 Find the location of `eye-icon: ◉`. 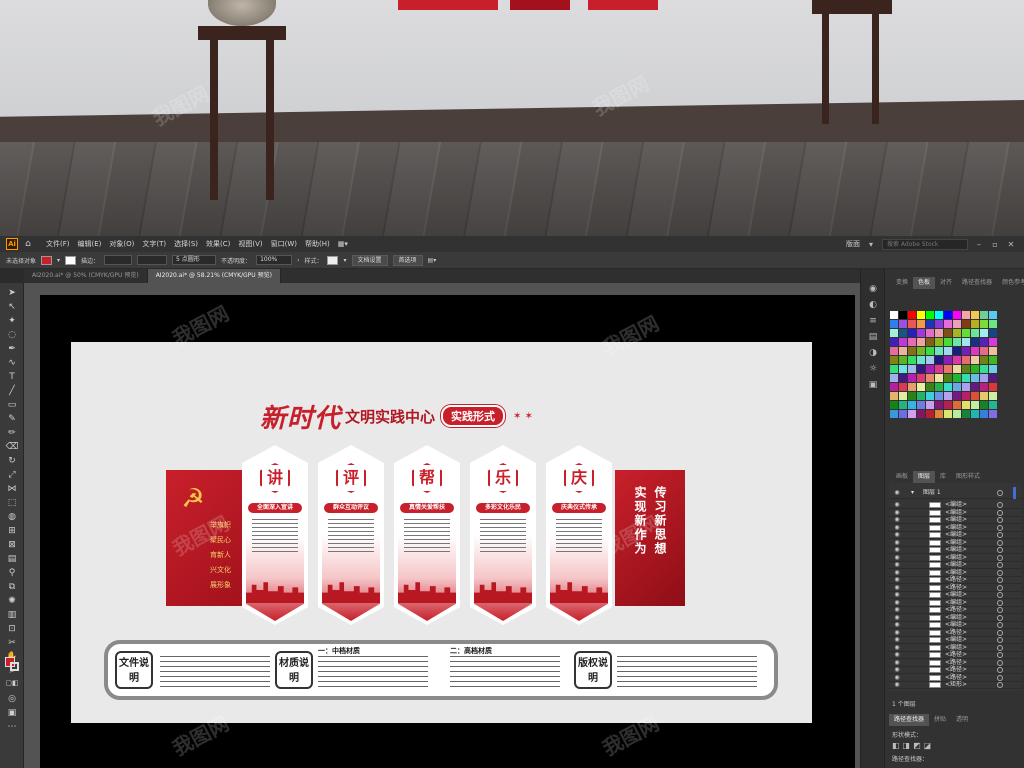

eye-icon: ◉ is located at coordinates (897, 493).